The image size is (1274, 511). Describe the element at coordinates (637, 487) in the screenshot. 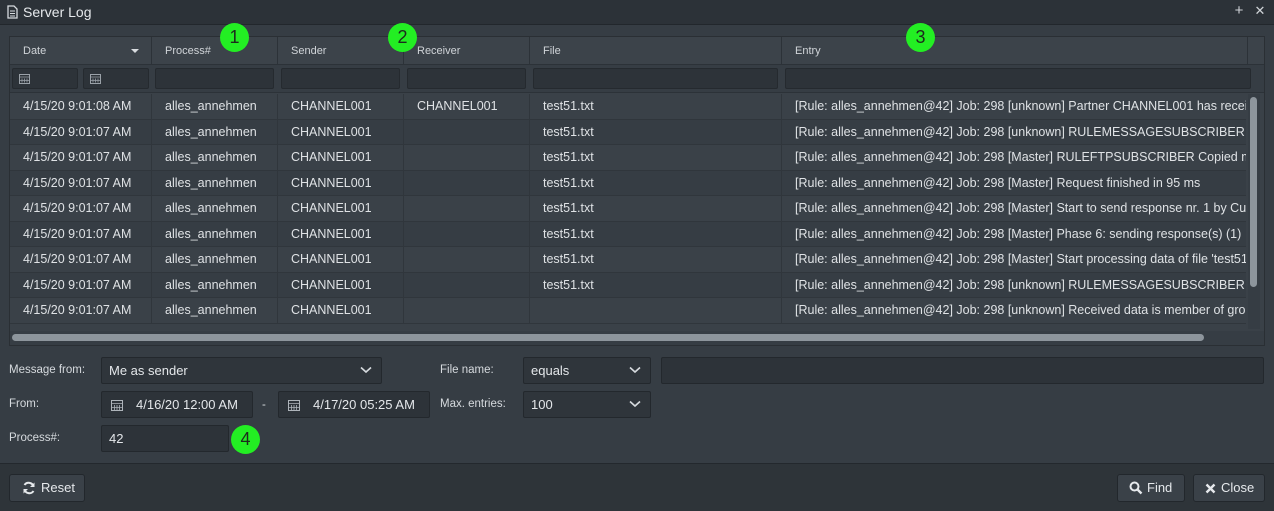

I see `footer-bar: Reset Find Close` at that location.